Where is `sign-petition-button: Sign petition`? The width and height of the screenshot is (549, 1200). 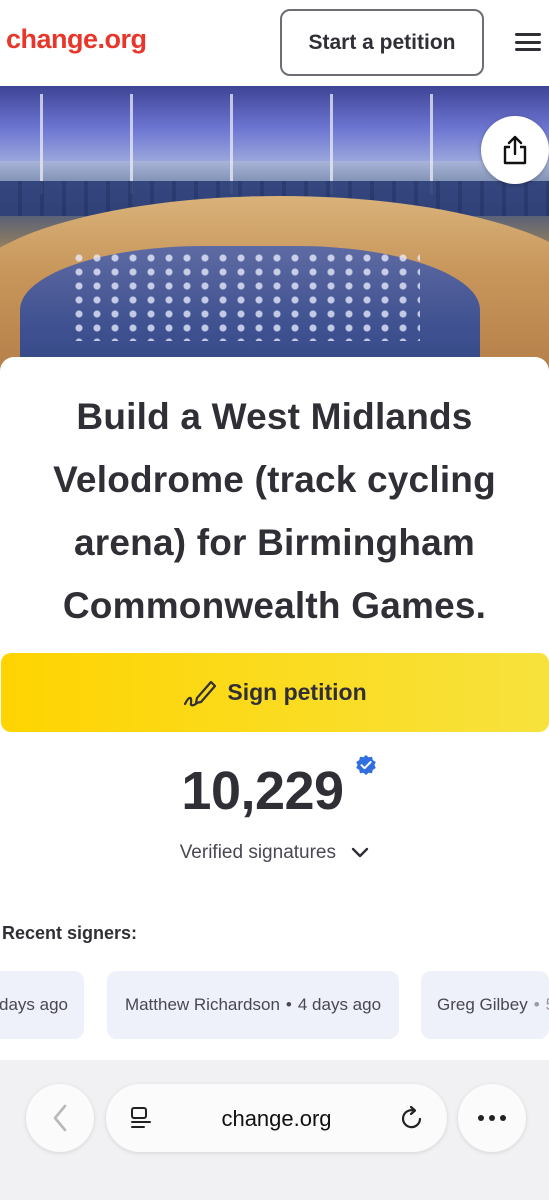
sign-petition-button: Sign petition is located at coordinates (275, 692).